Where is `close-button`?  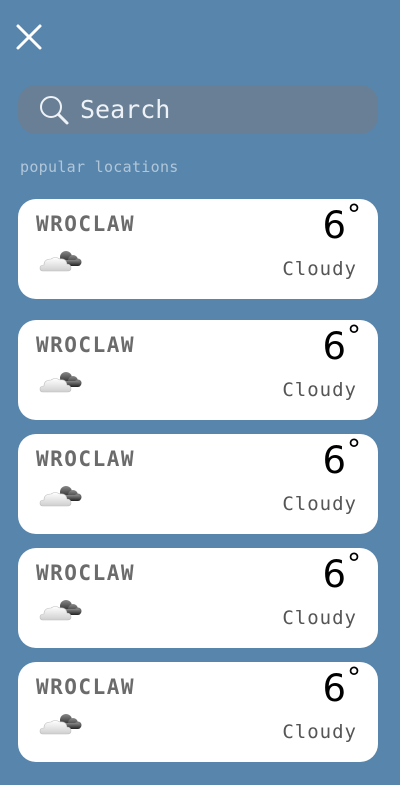
close-button is located at coordinates (29, 37).